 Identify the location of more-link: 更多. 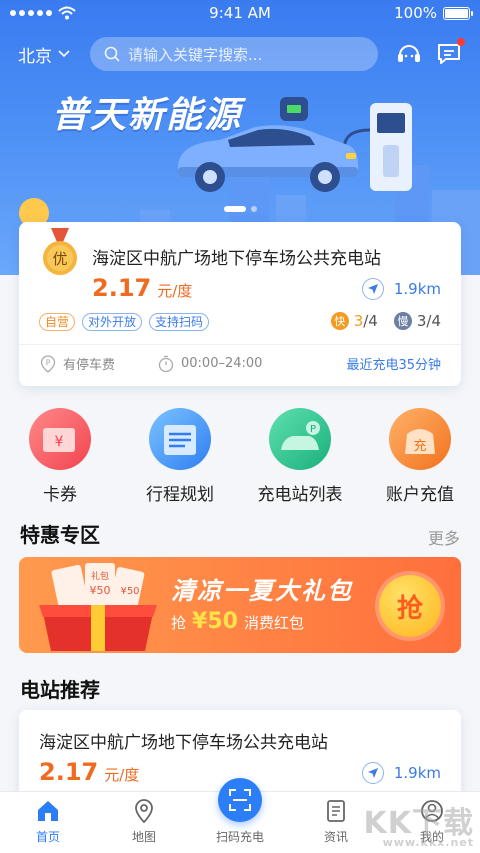
(444, 537).